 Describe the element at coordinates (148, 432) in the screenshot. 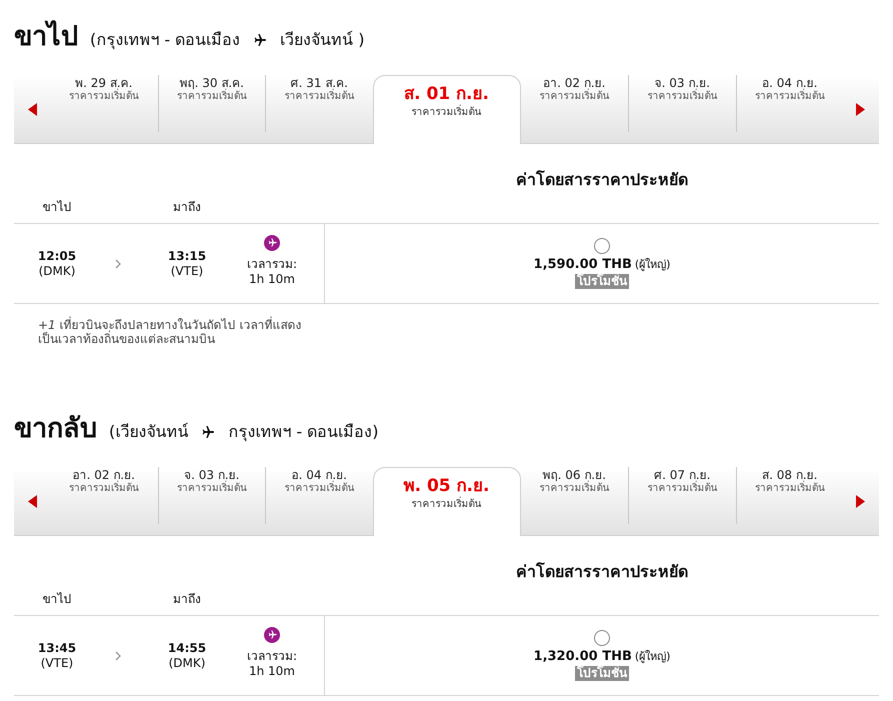

I see `route-text: (เวียงจันทน์` at that location.